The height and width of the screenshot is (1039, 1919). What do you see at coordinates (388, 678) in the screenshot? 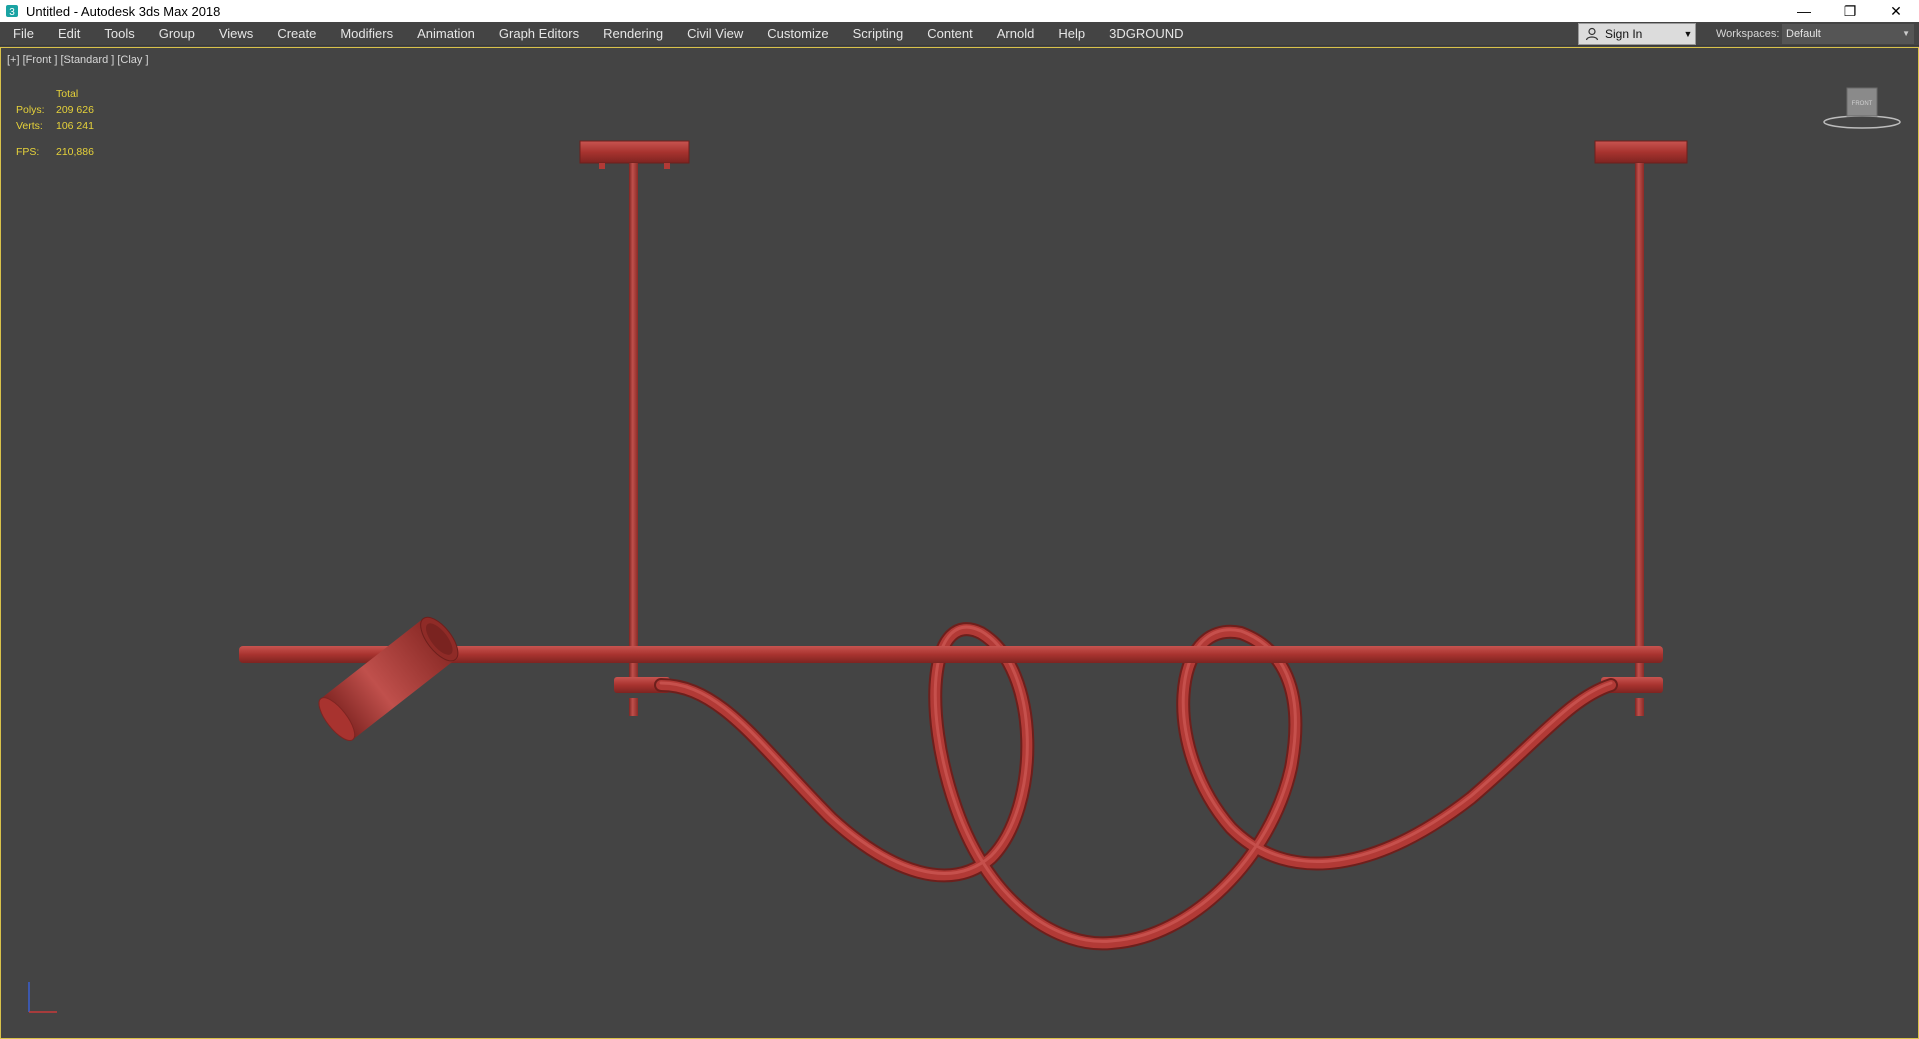
I see `spotlight-cylinder` at bounding box center [388, 678].